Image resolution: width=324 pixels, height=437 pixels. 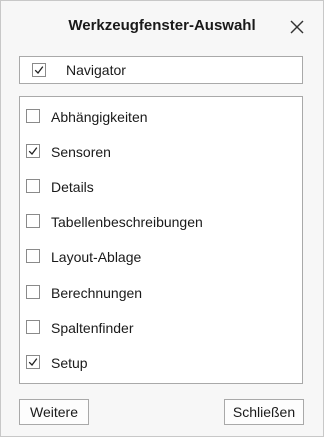 I want to click on list-item-label: Tabellenbeschreibungen, so click(x=127, y=222).